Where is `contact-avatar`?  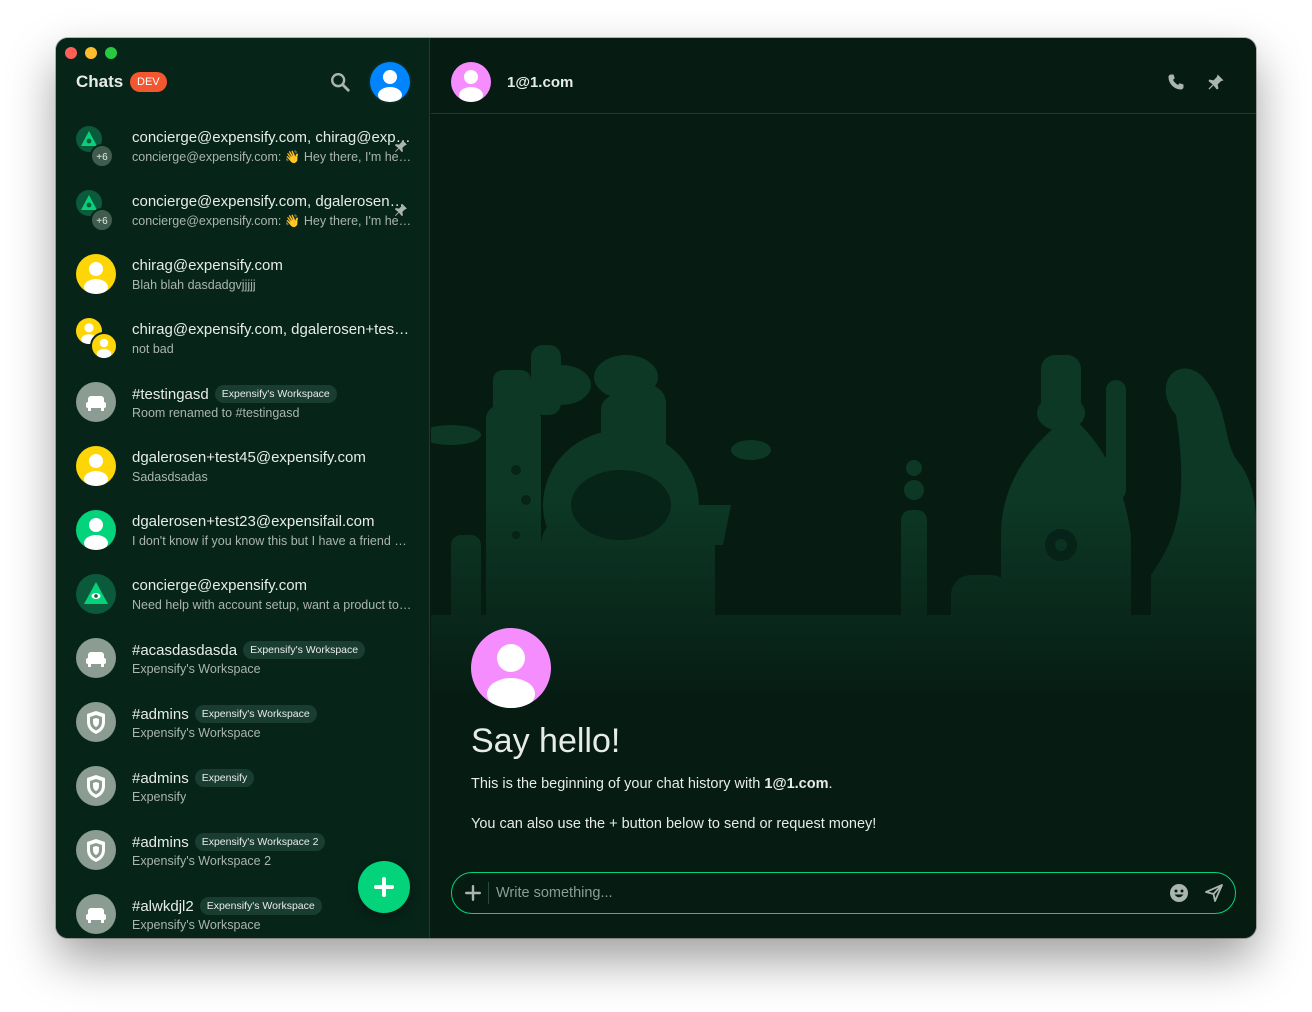
contact-avatar is located at coordinates (511, 668).